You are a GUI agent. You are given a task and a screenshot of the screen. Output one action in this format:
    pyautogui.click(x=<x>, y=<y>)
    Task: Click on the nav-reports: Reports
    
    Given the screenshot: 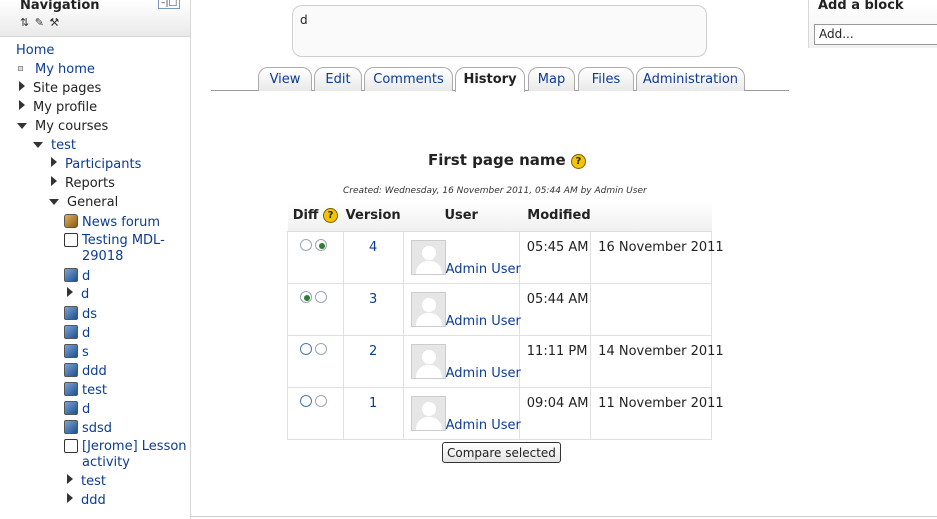 What is the action you would take?
    pyautogui.click(x=83, y=184)
    